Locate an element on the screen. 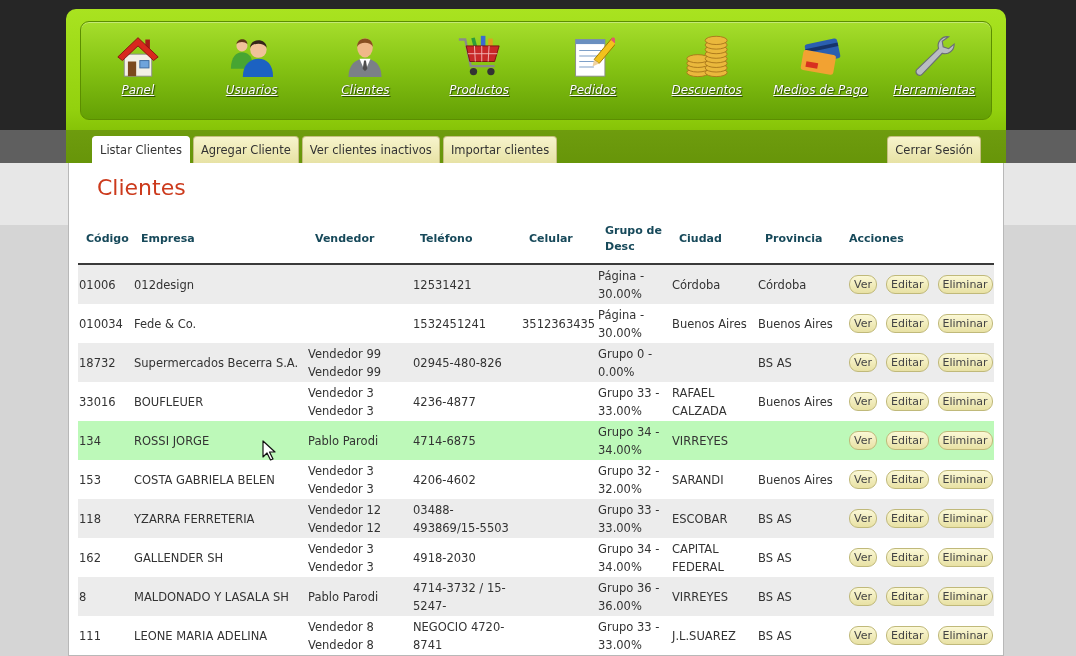 The image size is (1076, 656). table-cell-text: 012design is located at coordinates (164, 285).